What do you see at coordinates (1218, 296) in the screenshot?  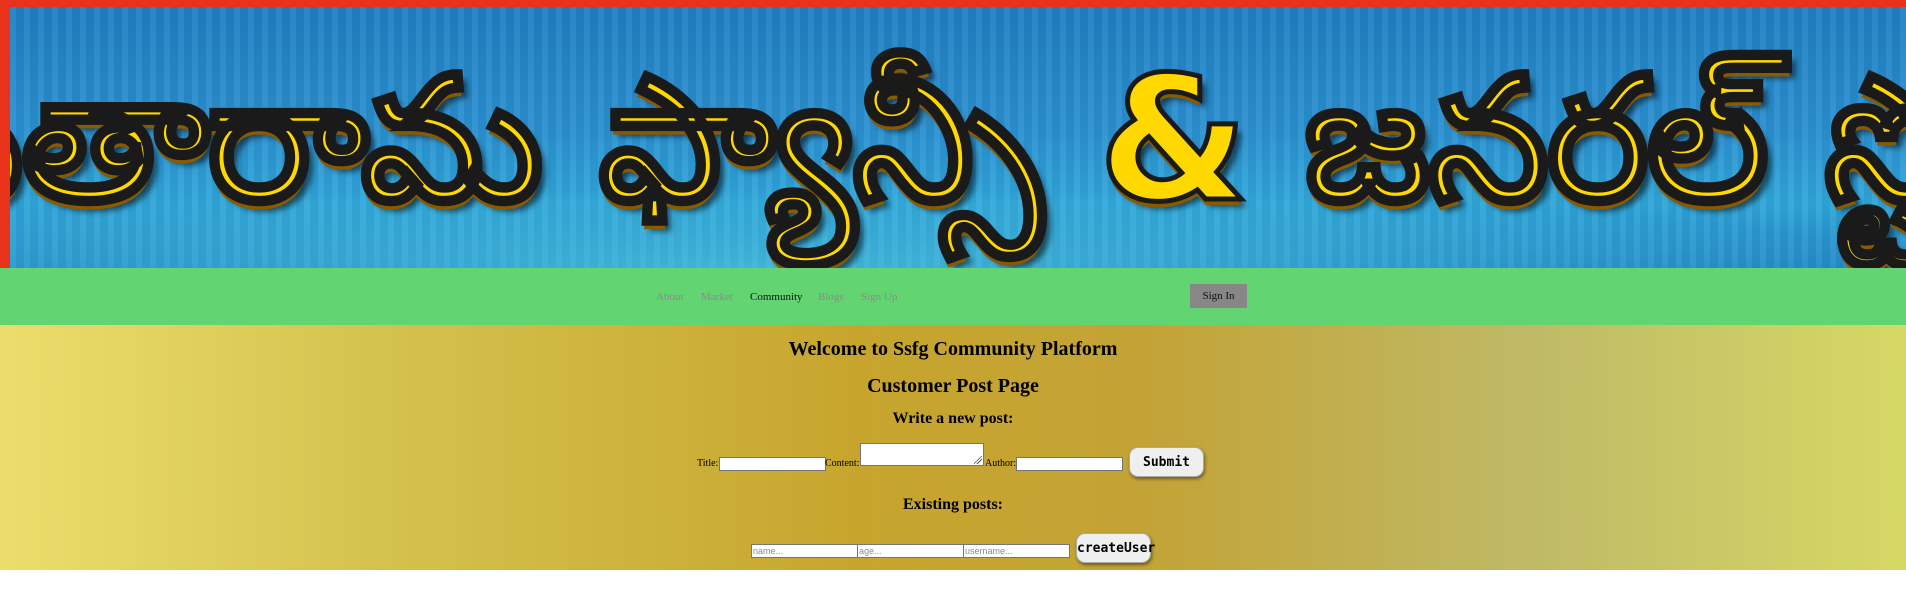 I see `sign-in-button: Sign In` at bounding box center [1218, 296].